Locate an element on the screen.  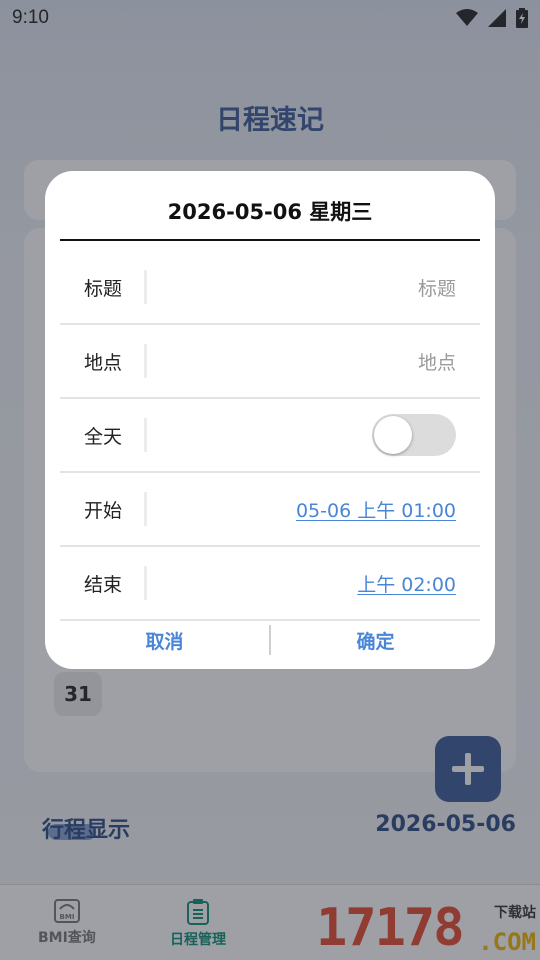
start-label: 开始 is located at coordinates (103, 510).